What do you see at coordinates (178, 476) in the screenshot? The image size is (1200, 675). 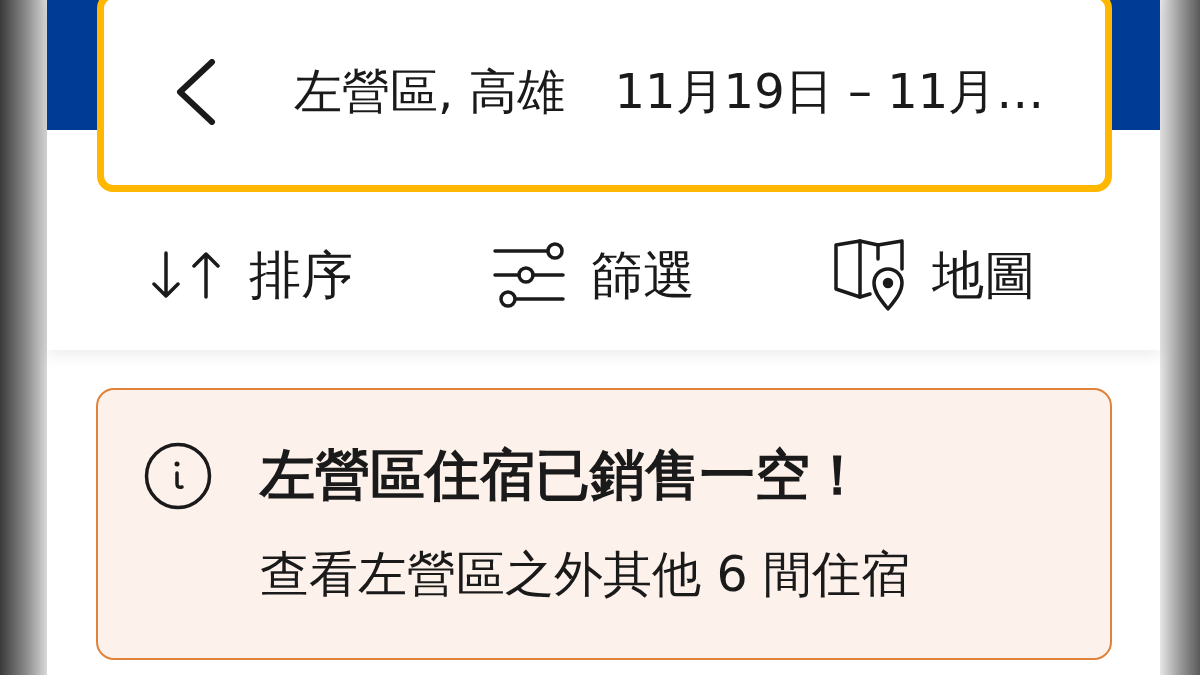 I see `info-icon` at bounding box center [178, 476].